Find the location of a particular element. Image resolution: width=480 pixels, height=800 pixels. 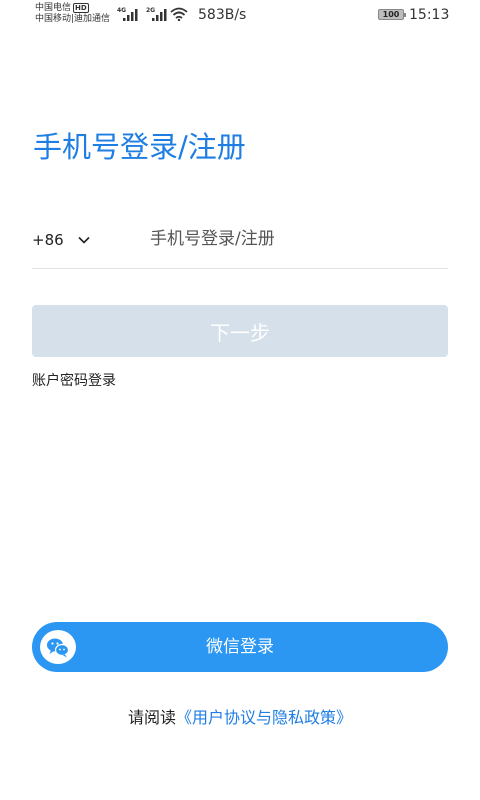

agreement-prefix: 请阅读 is located at coordinates (151, 717).